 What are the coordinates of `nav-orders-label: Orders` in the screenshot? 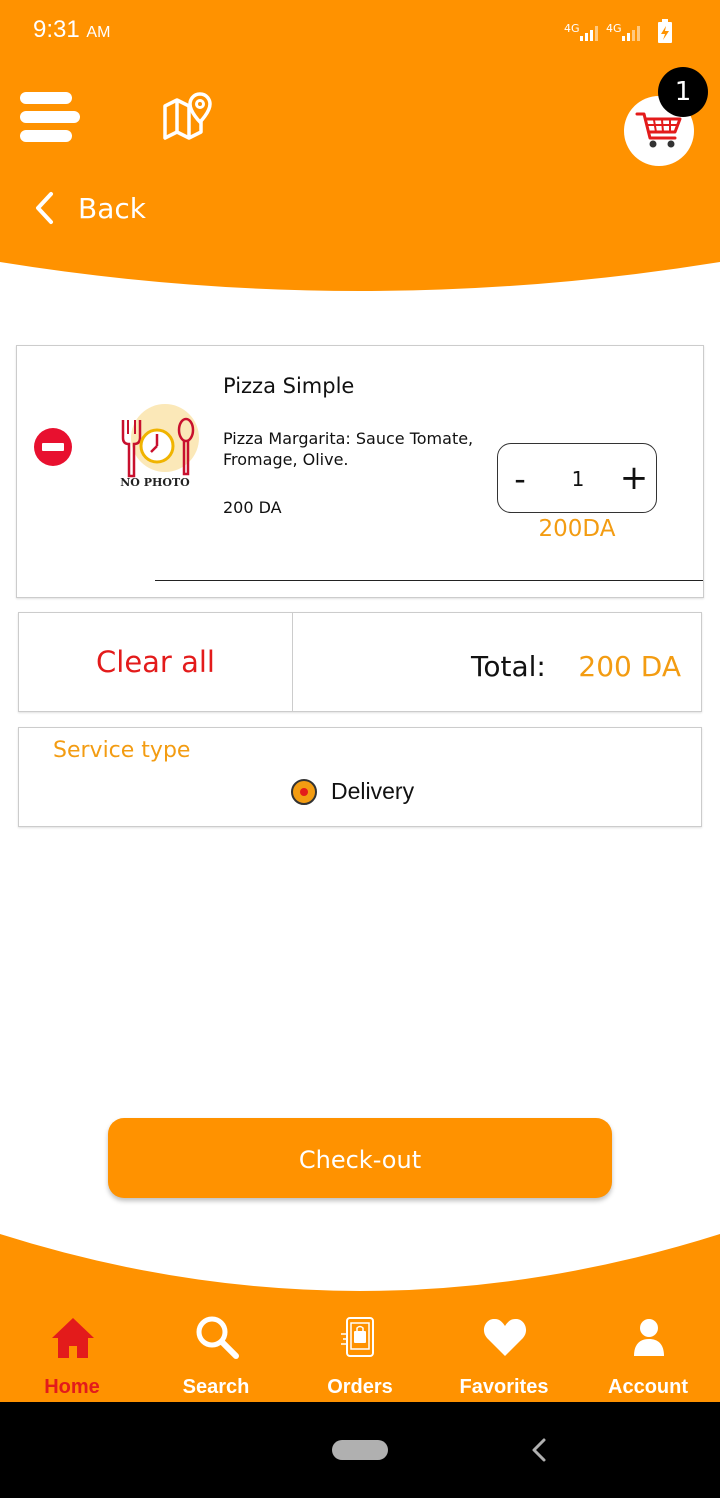 It's located at (360, 1387).